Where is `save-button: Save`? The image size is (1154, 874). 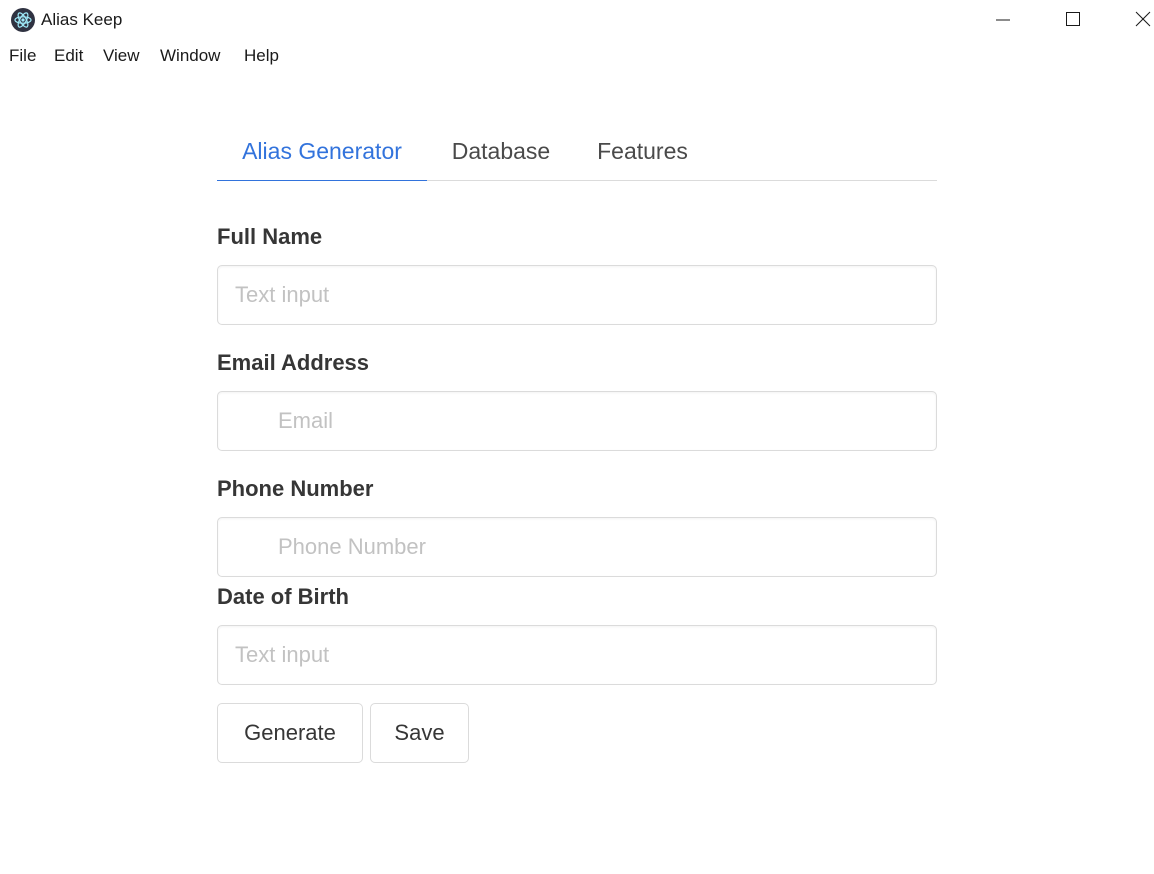 save-button: Save is located at coordinates (419, 733).